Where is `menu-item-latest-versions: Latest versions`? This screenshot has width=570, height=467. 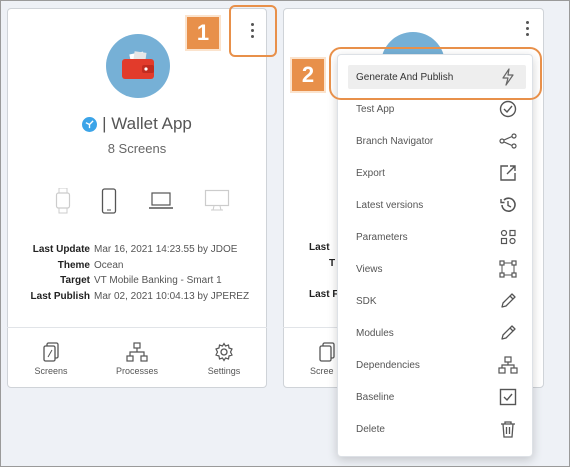
menu-item-latest-versions: Latest versions is located at coordinates (437, 205).